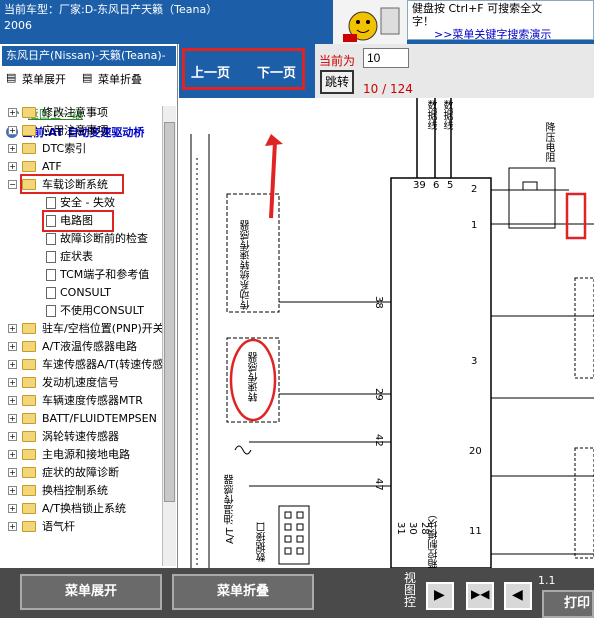  I want to click on tree-item: + 驻车/空档位置(PNP)开关, so click(81, 329).